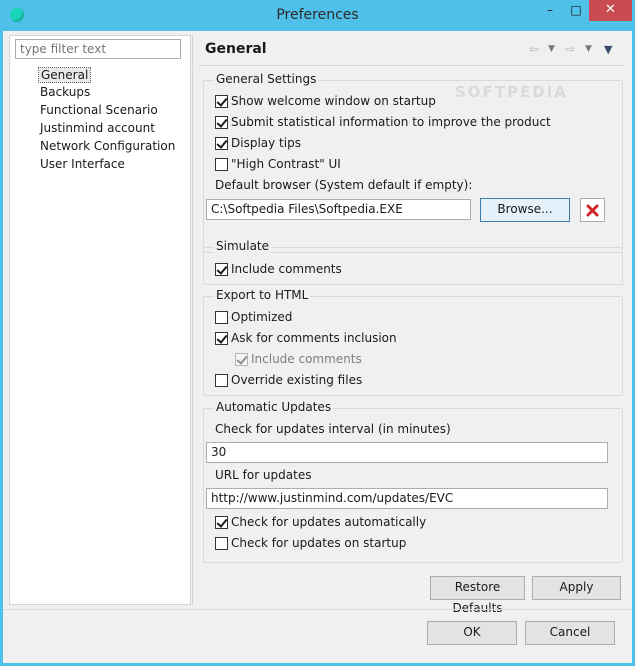 The image size is (635, 666). What do you see at coordinates (338, 209) in the screenshot?
I see `default-browser-field: C:\Softpedia Files\Softpedia.EXE` at bounding box center [338, 209].